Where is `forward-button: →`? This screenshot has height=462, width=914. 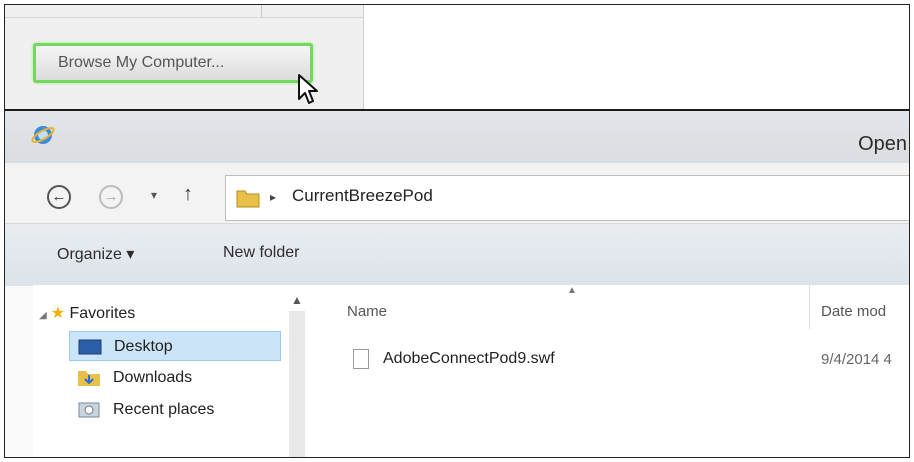 forward-button: → is located at coordinates (111, 197).